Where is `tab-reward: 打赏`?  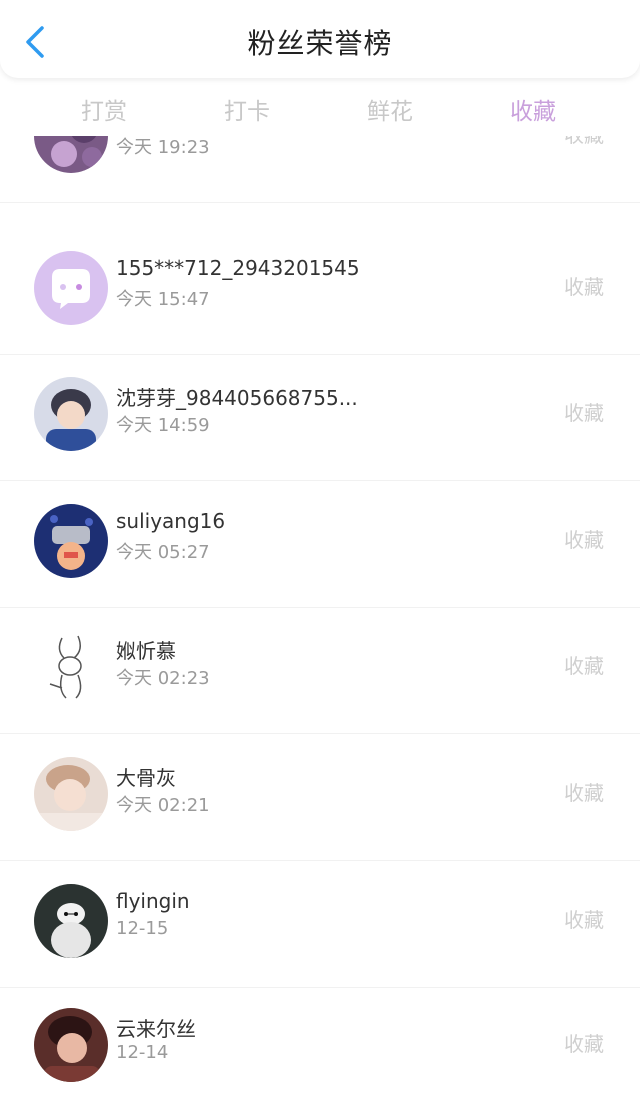 tab-reward: 打赏 is located at coordinates (104, 109).